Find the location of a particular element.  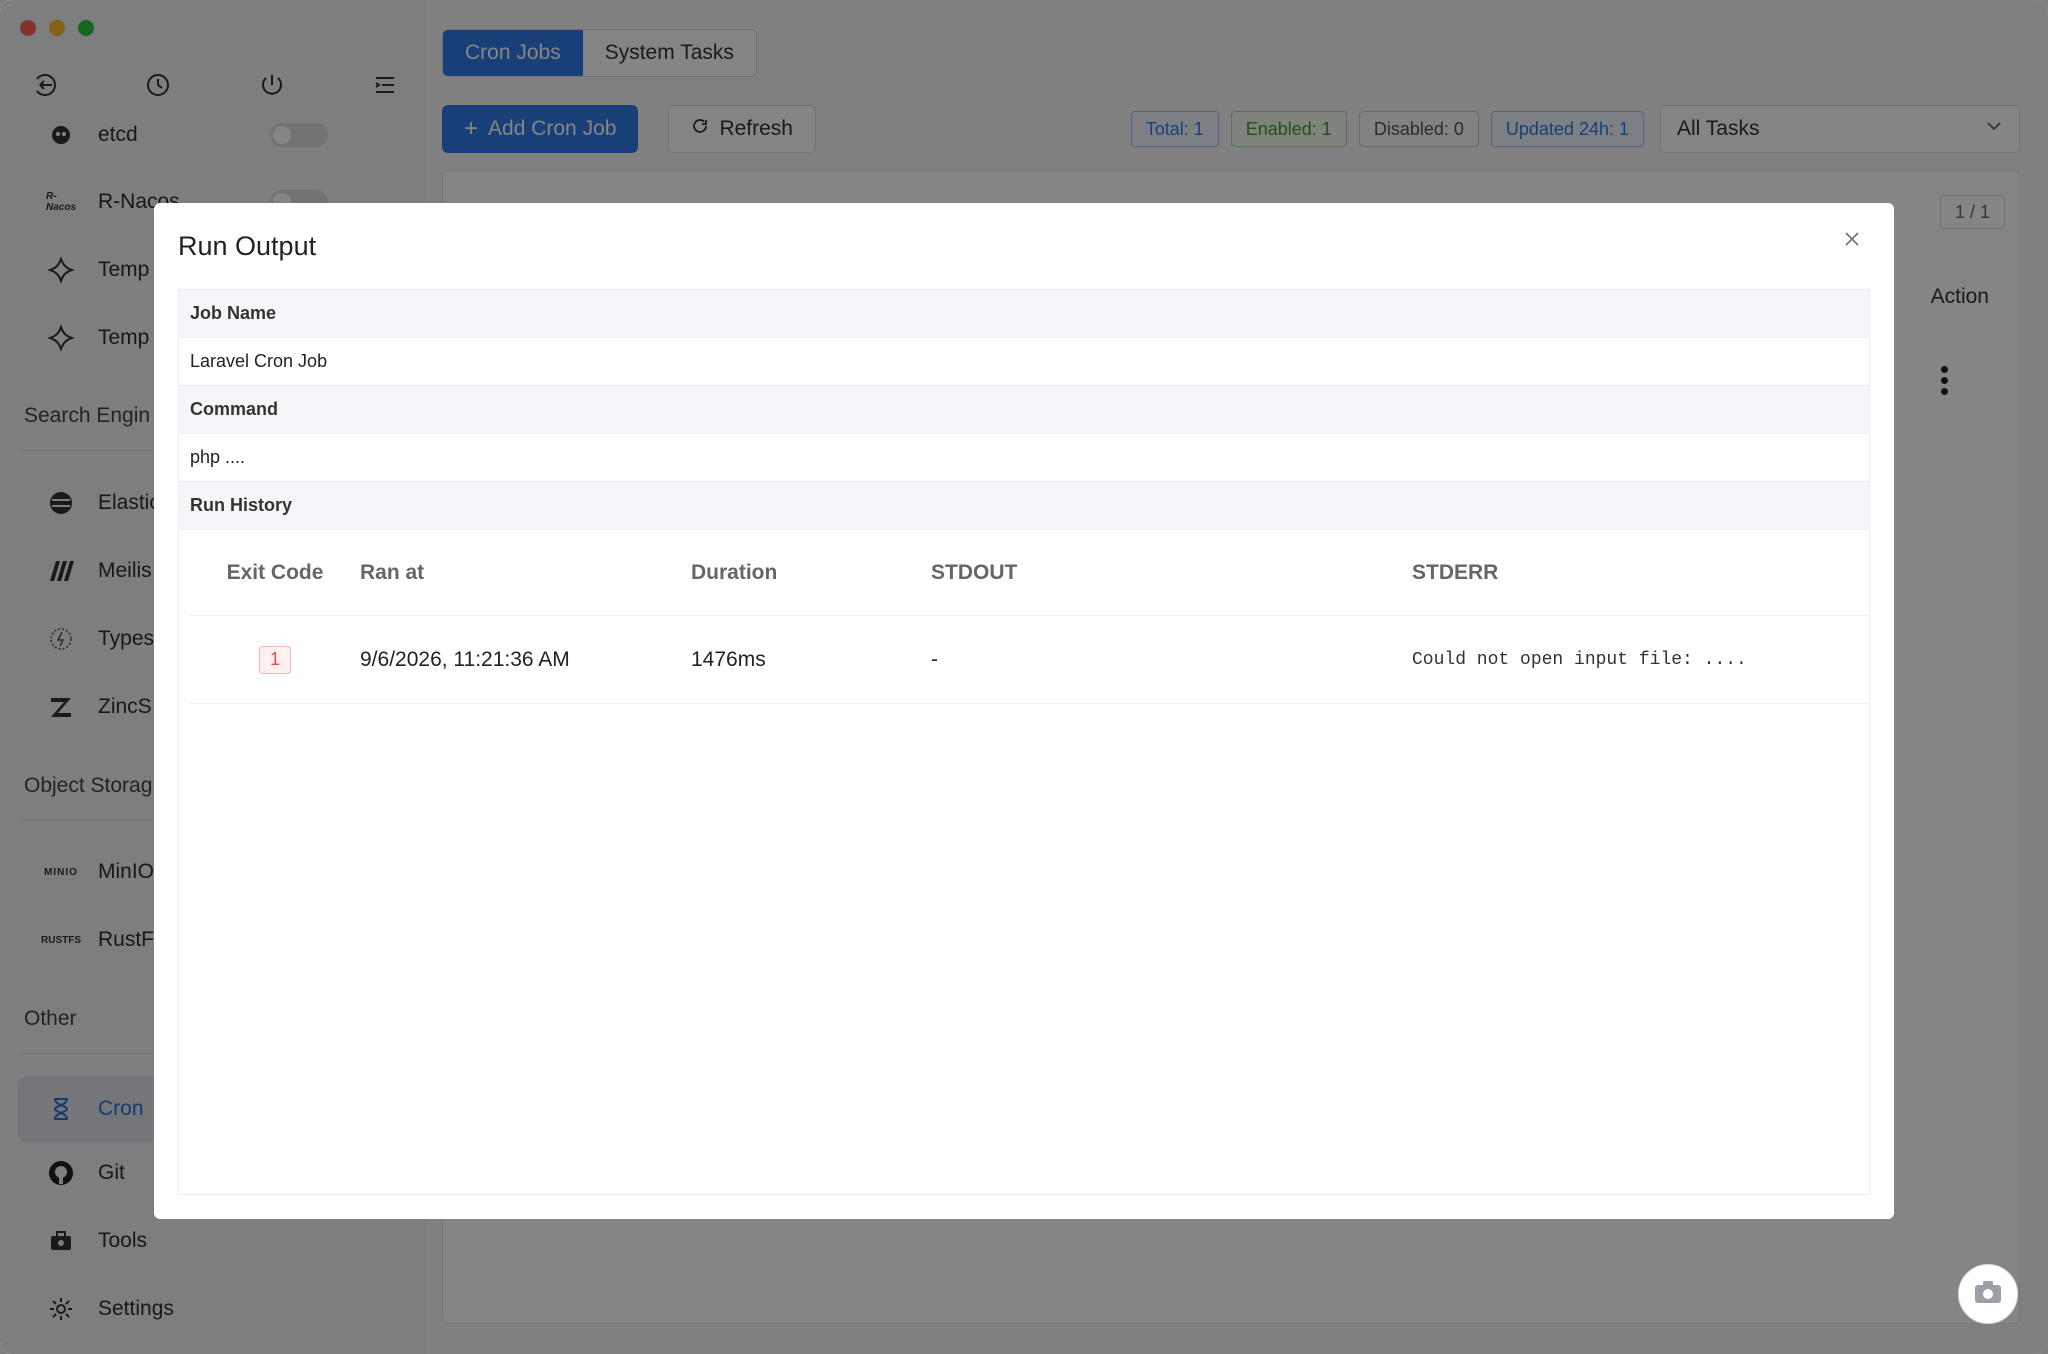

duration-cell: 1476ms is located at coordinates (728, 659).